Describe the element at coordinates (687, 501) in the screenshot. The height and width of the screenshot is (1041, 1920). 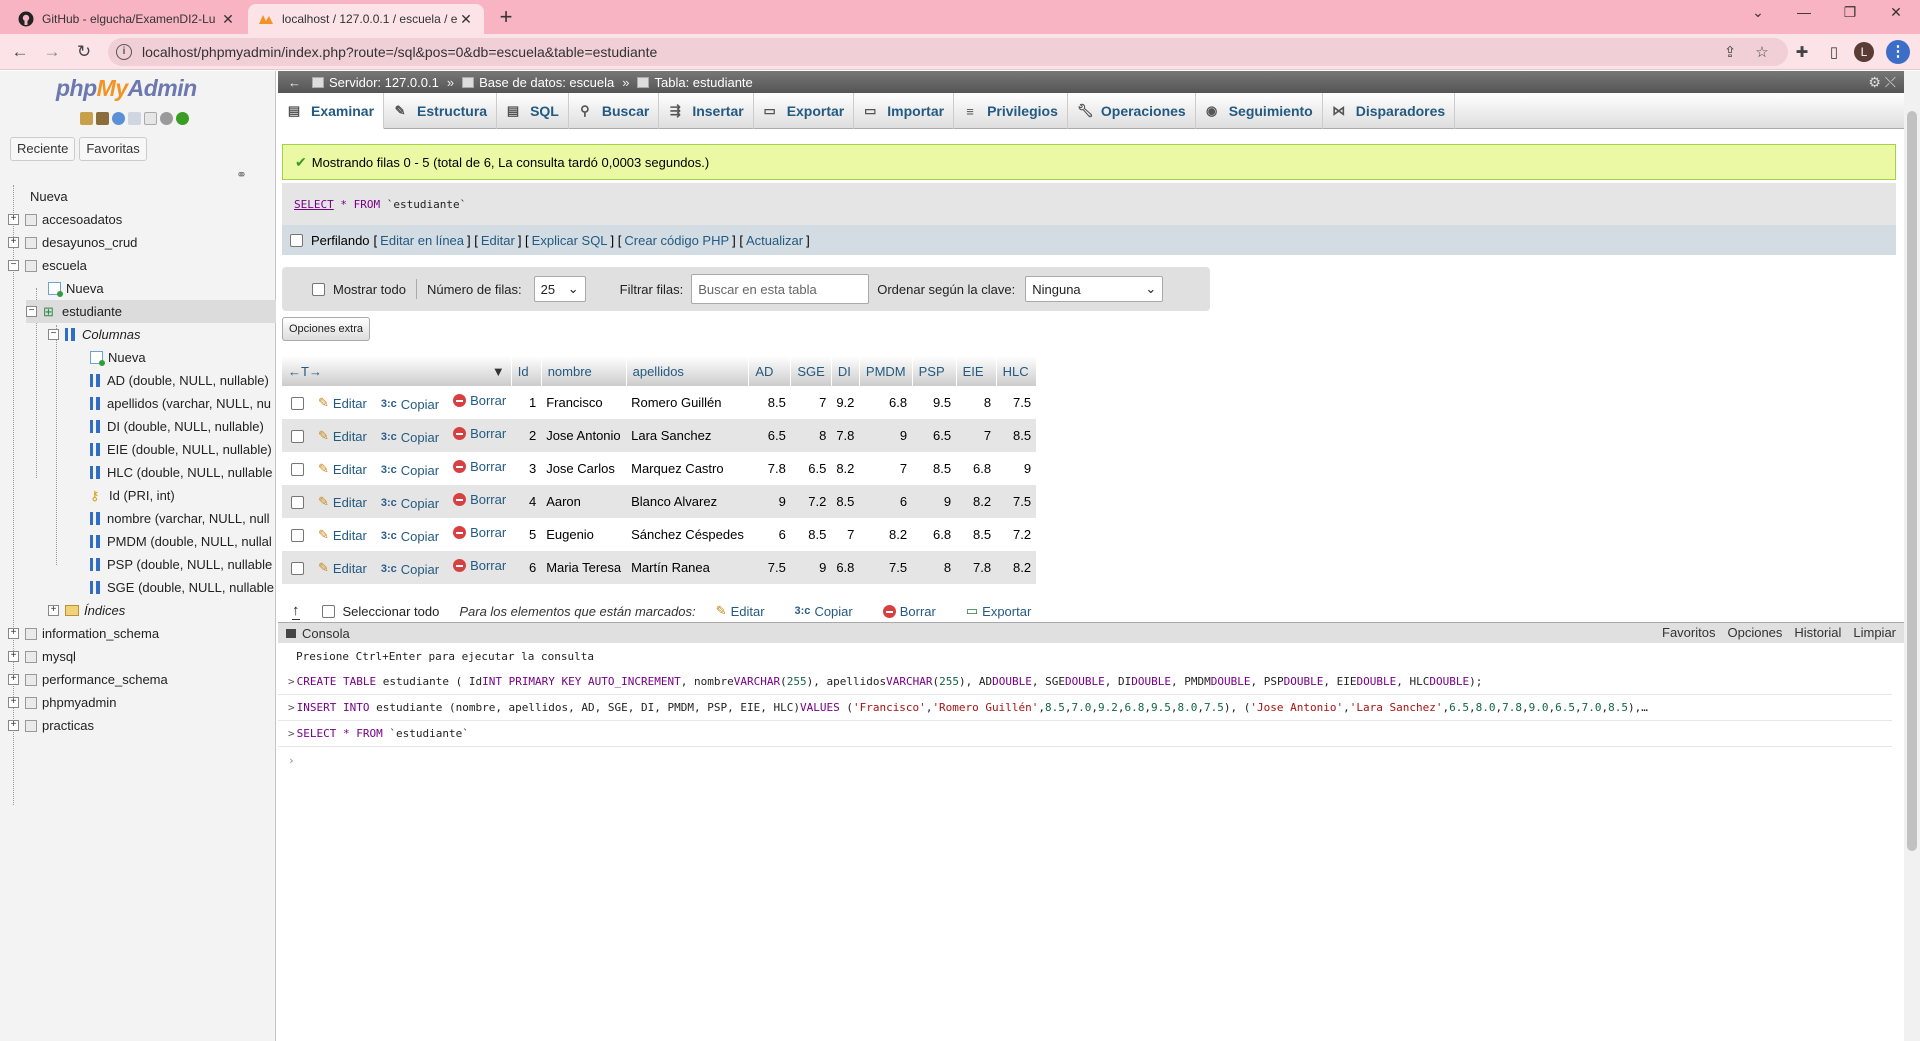
I see `cell-apellidos: Blanco Alvarez` at that location.